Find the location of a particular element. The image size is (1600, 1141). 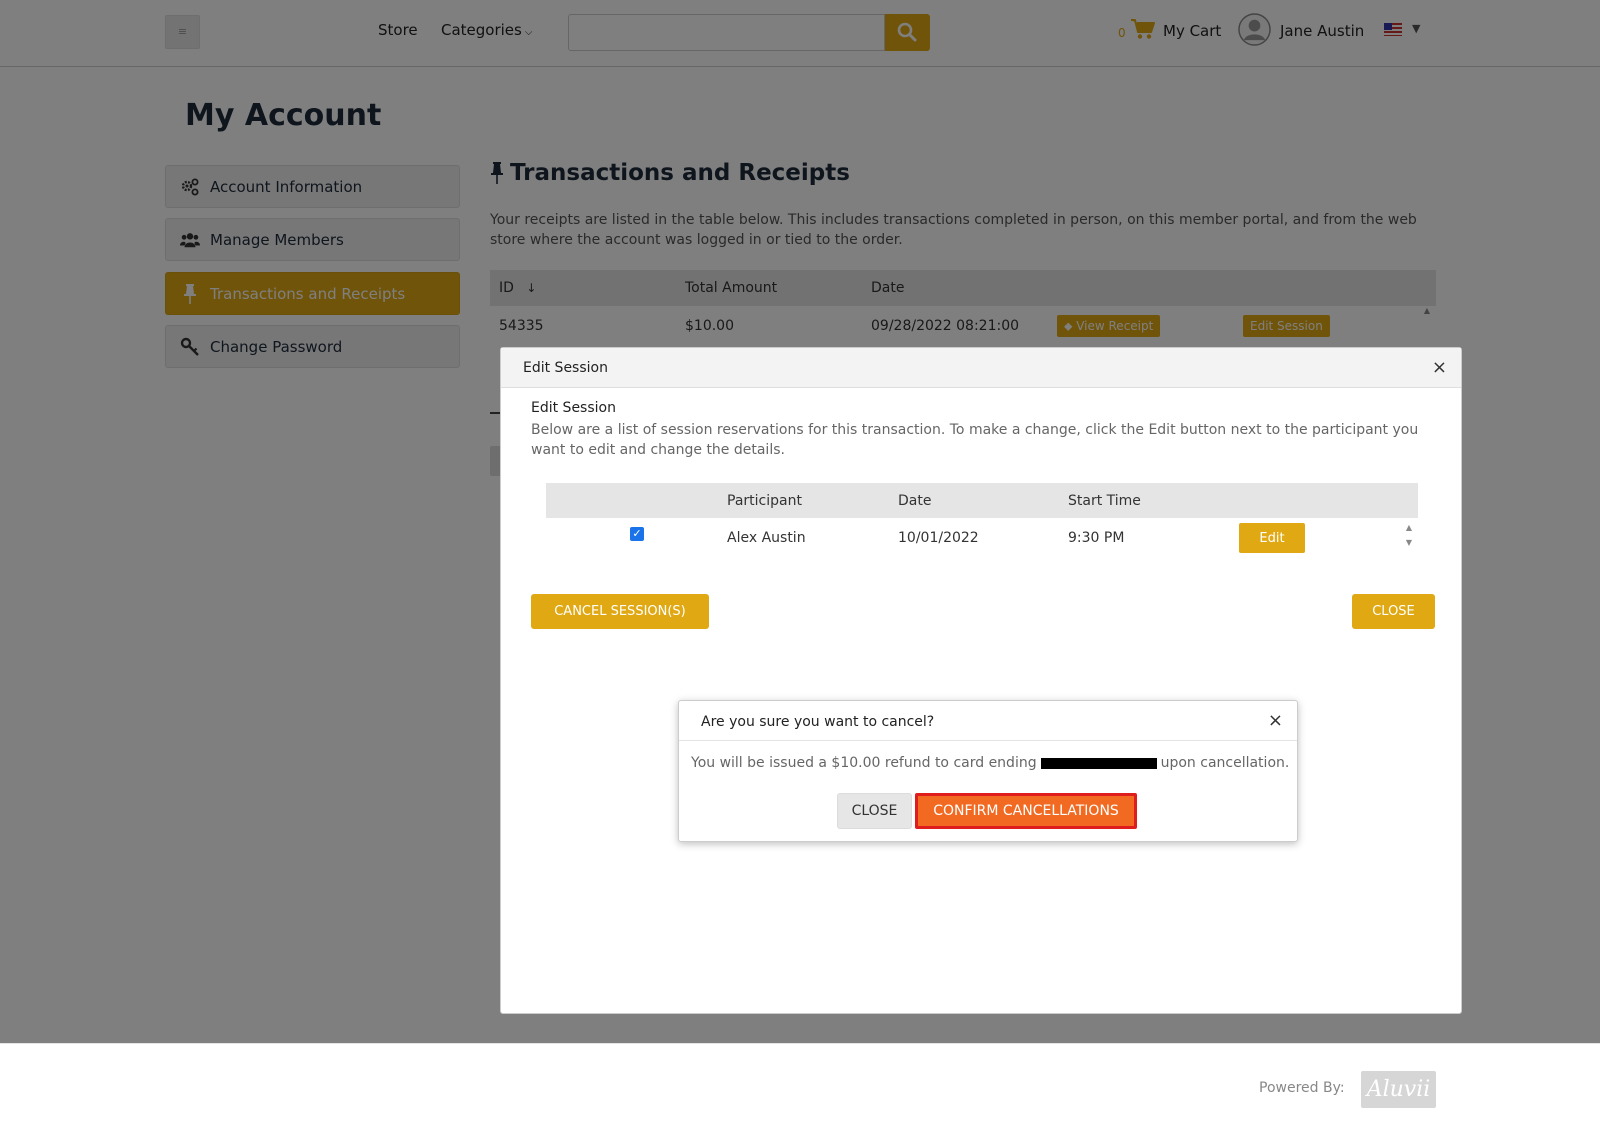

edit-participant-button: Edit is located at coordinates (1272, 538).